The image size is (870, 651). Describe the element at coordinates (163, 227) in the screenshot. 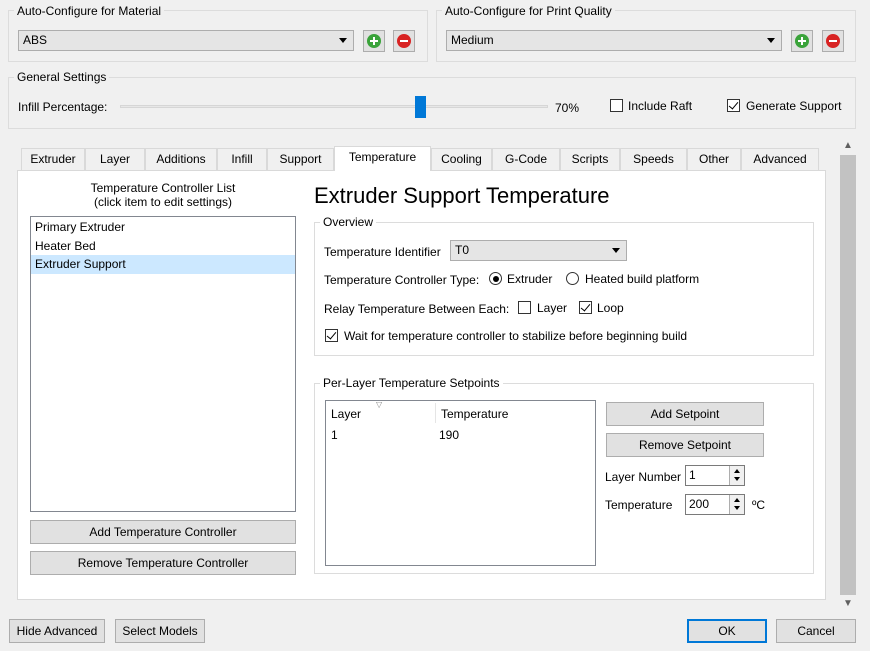

I see `controller-list-item: Primary Extruder` at that location.